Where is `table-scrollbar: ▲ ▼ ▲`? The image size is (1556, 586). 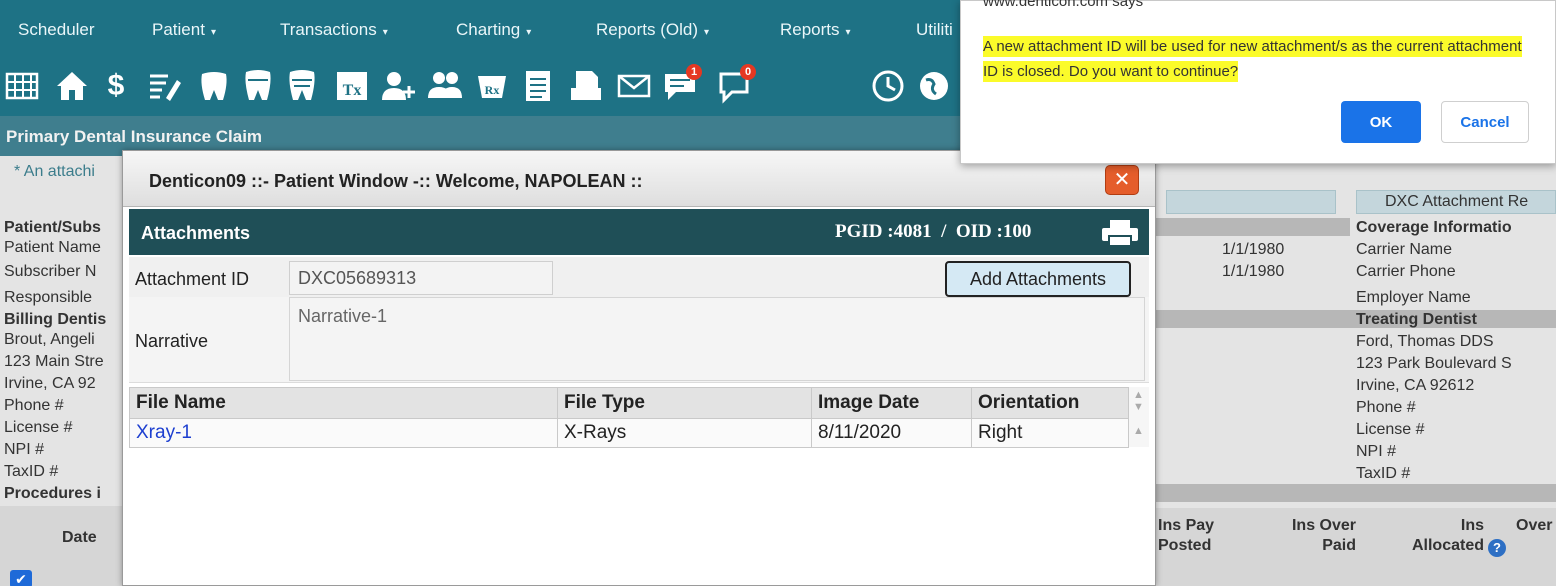
table-scrollbar: ▲ ▼ ▲ is located at coordinates (1139, 417).